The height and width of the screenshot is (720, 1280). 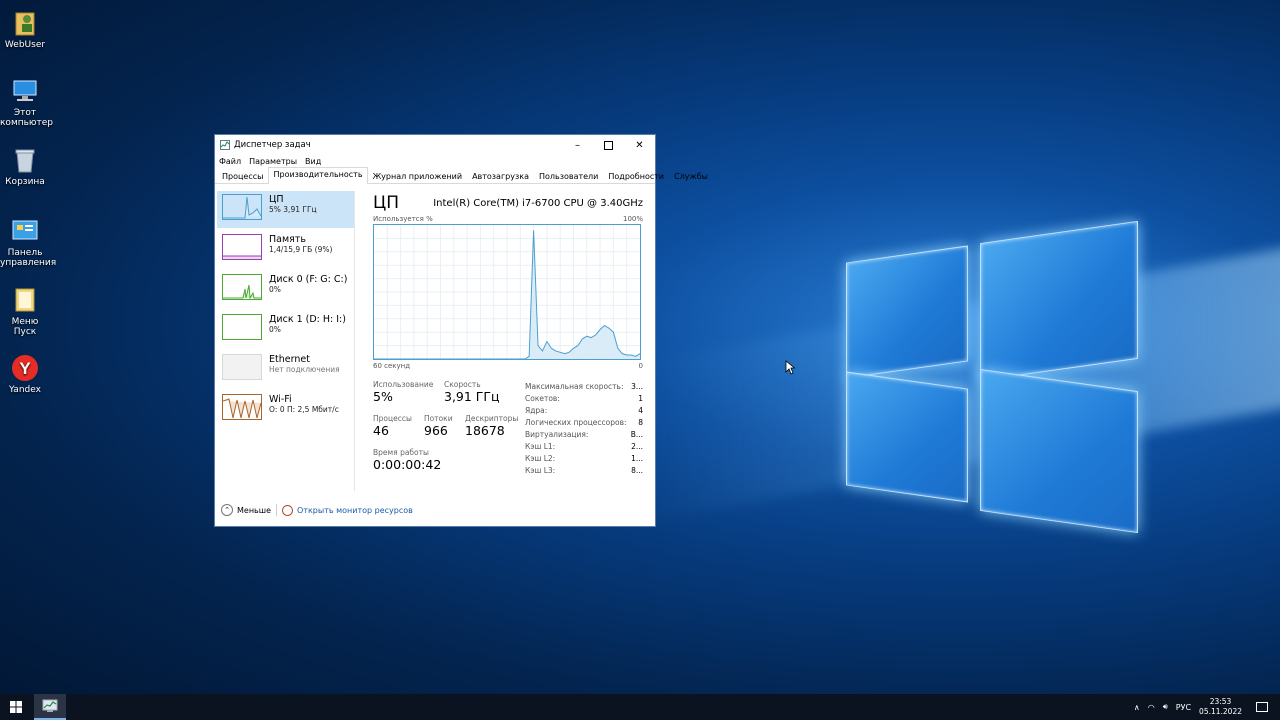 I want to click on sidebar-disk0-name: Диск 0 (F: G: C:), so click(x=308, y=279).